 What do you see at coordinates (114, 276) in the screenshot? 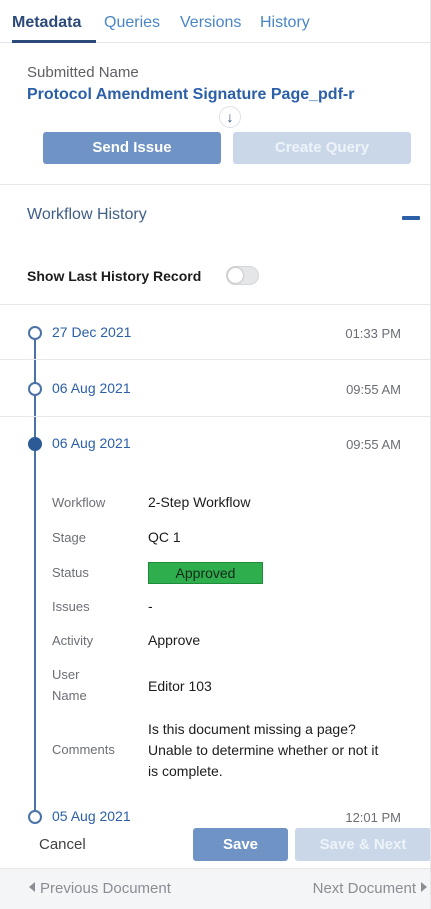
I see `show-last-record-label: Show Last History Record` at bounding box center [114, 276].